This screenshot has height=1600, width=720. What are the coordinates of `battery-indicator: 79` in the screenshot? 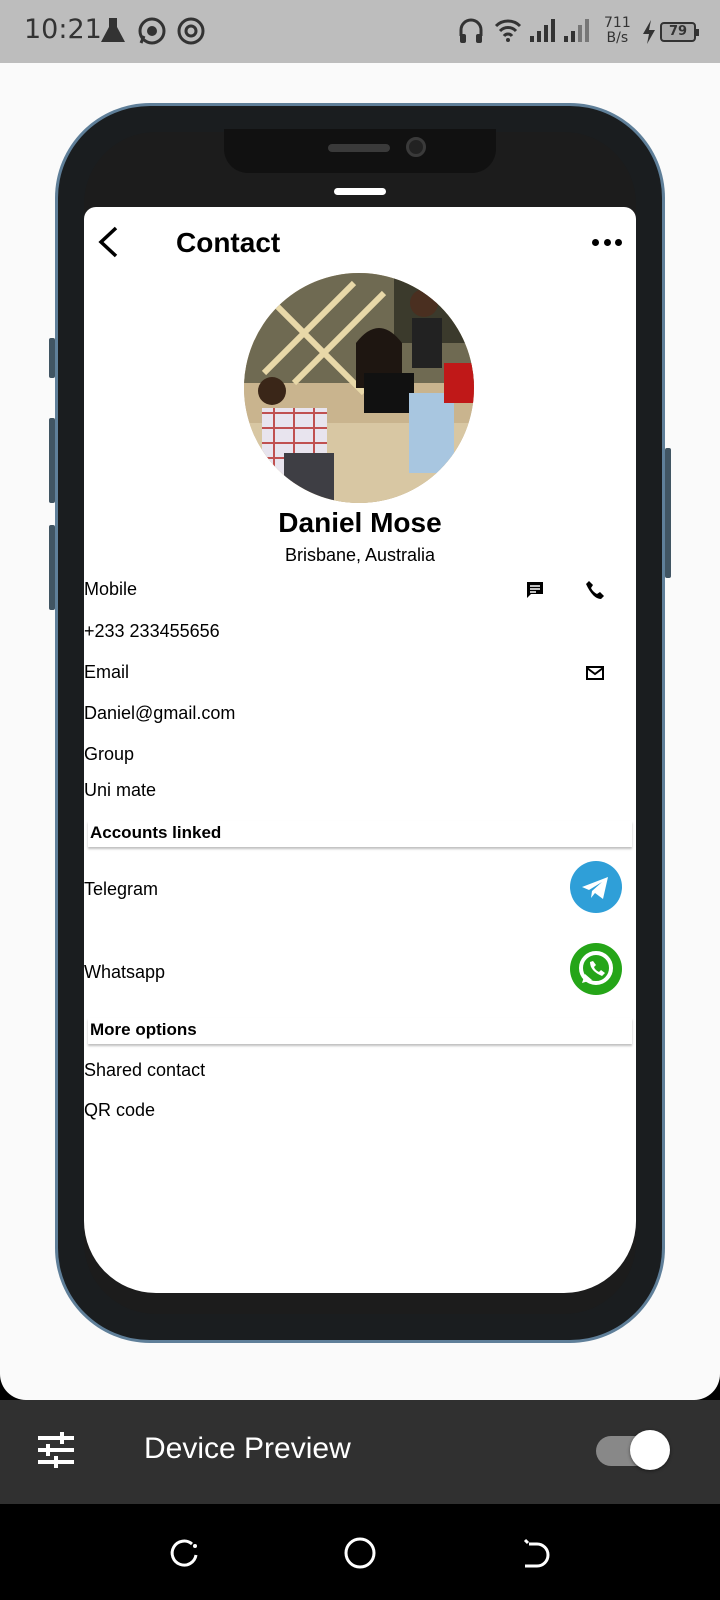 It's located at (679, 32).